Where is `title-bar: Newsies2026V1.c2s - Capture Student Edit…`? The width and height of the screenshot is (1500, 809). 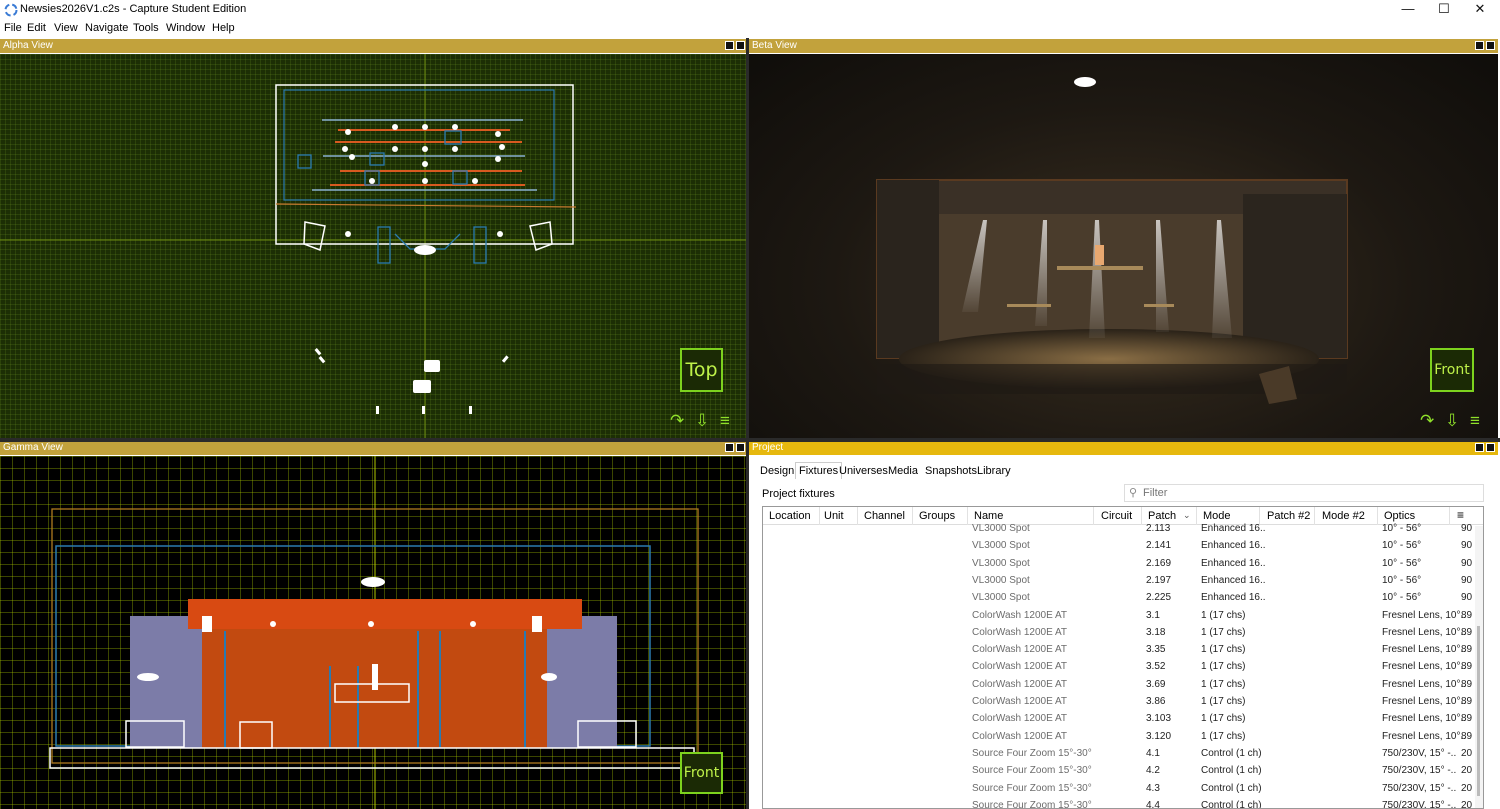 title-bar: Newsies2026V1.c2s - Capture Student Edit… is located at coordinates (750, 10).